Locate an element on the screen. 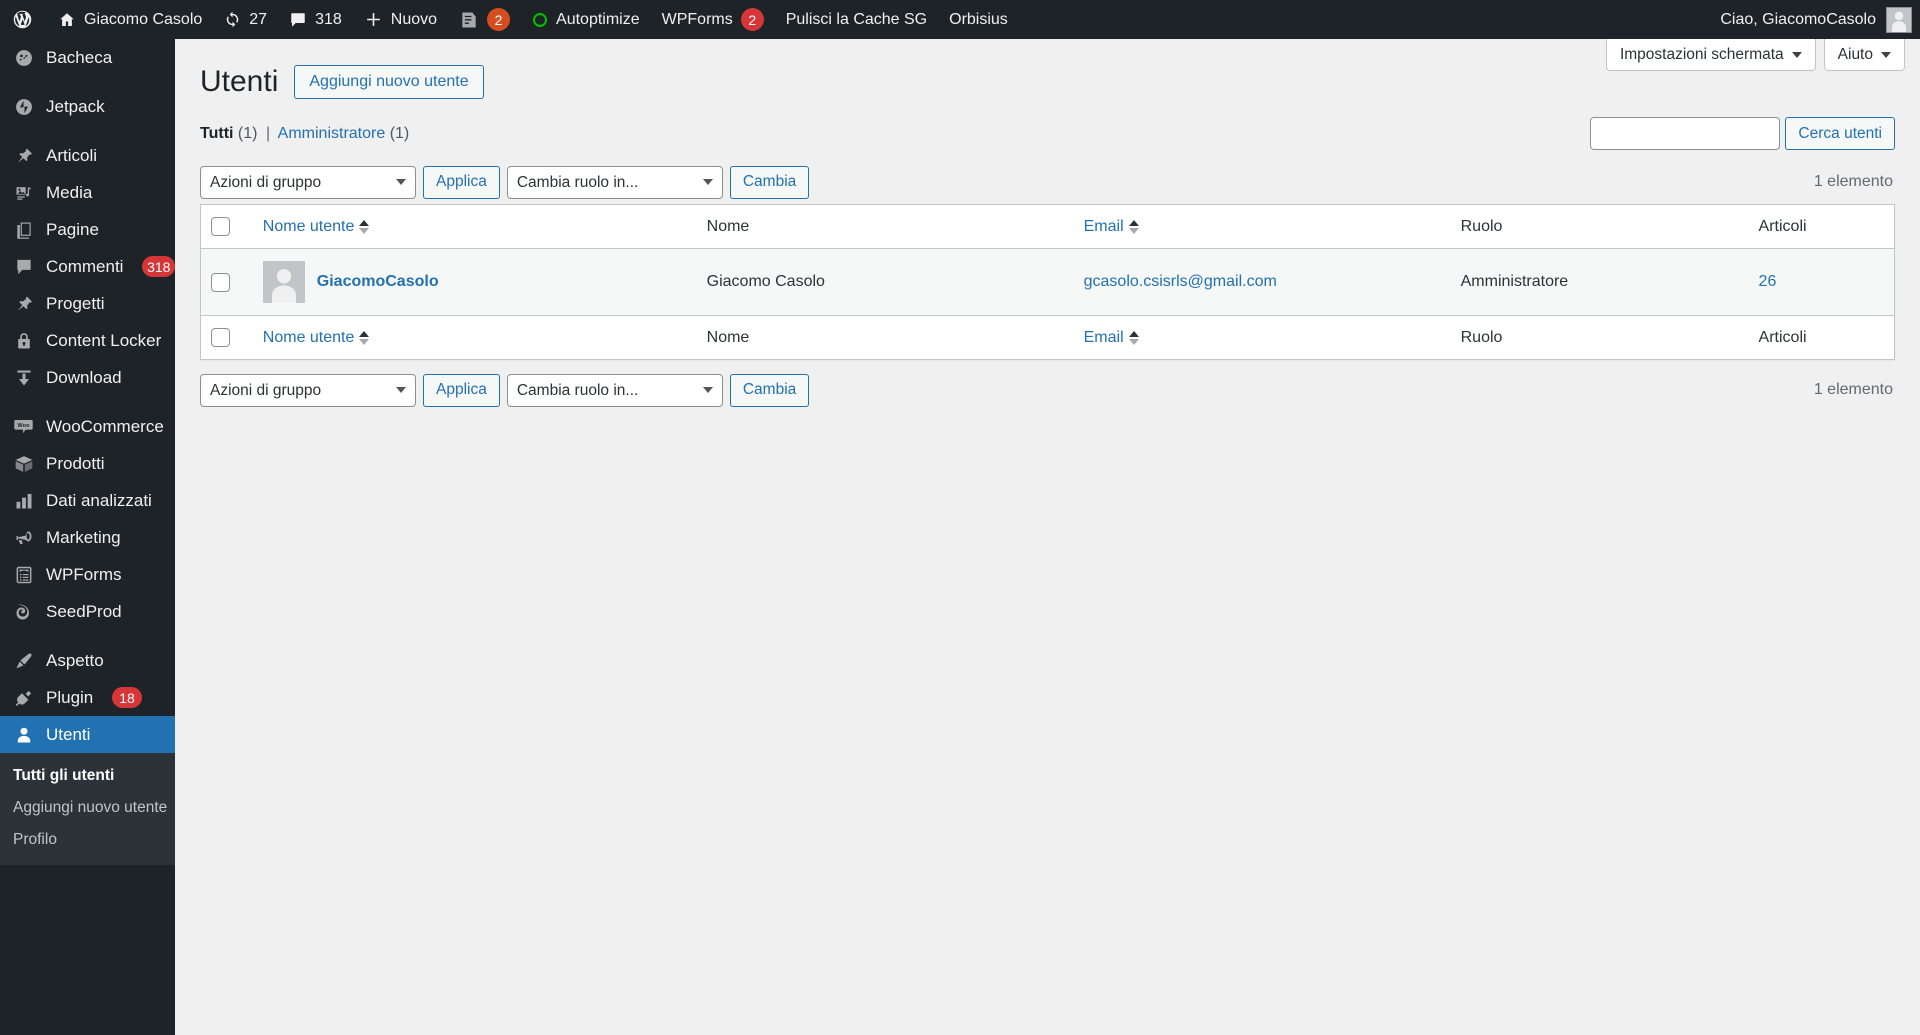  sidebar-item-utenti: Utenti is located at coordinates (87, 734).